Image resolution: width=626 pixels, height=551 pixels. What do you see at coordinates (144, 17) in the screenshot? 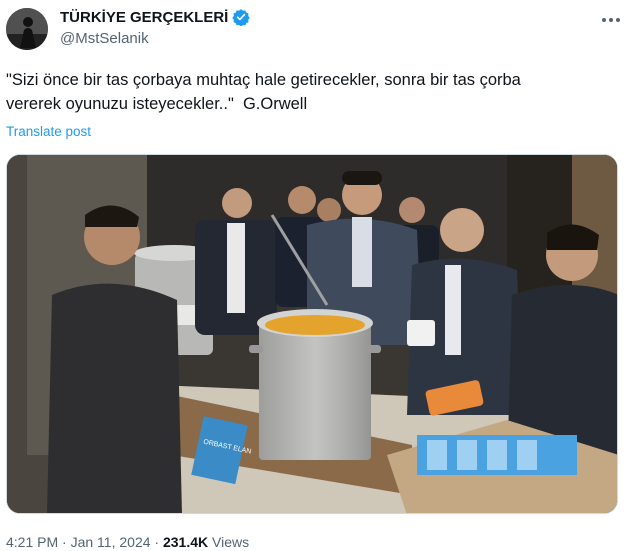
I see `author-name-text: TÜRKİYE GERÇEKLERİ` at bounding box center [144, 17].